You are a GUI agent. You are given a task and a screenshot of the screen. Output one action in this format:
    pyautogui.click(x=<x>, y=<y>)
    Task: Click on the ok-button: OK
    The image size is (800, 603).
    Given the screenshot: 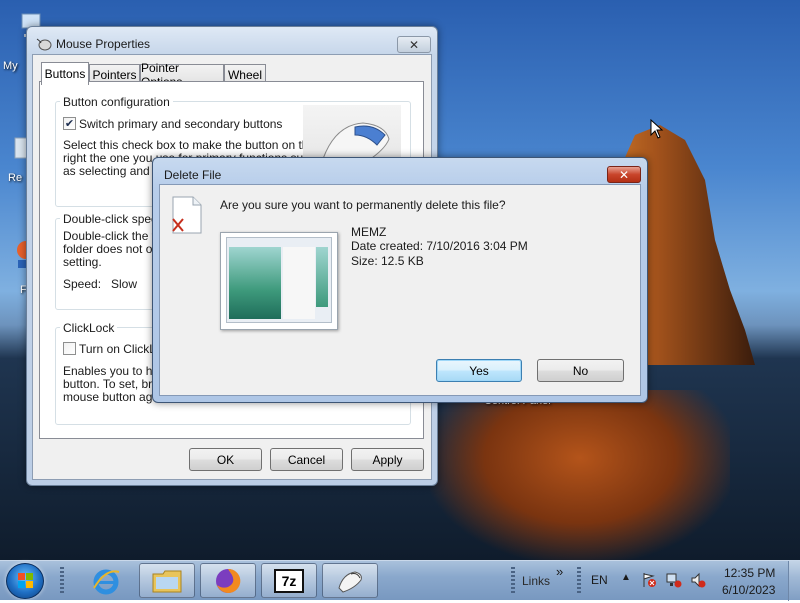 What is the action you would take?
    pyautogui.click(x=225, y=459)
    